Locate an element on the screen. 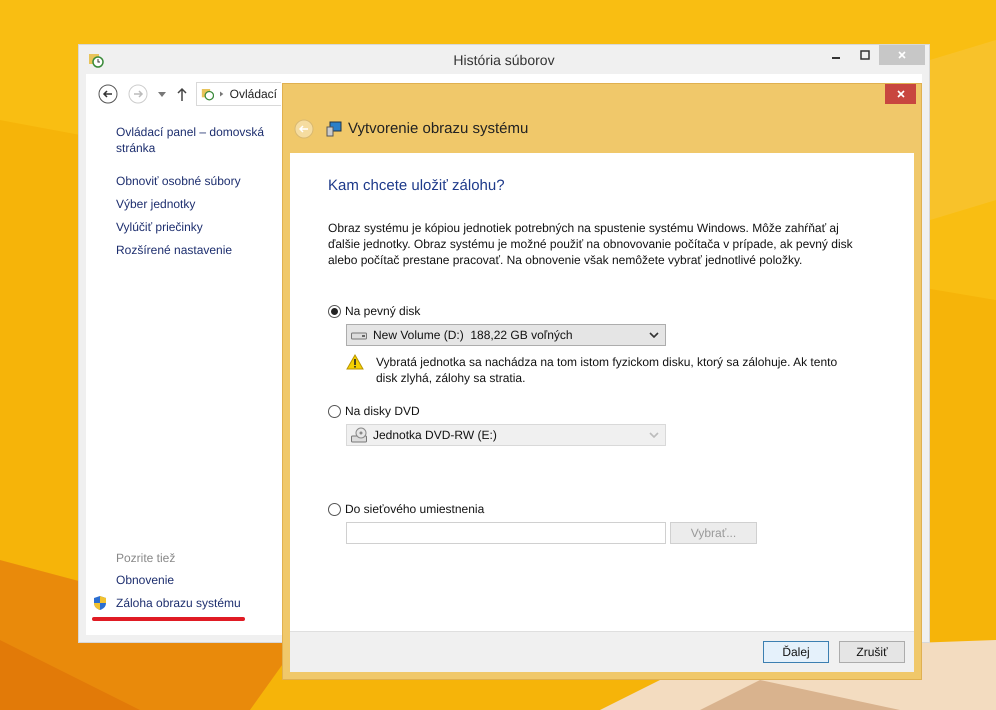 This screenshot has height=710, width=996. drive-icon is located at coordinates (359, 335).